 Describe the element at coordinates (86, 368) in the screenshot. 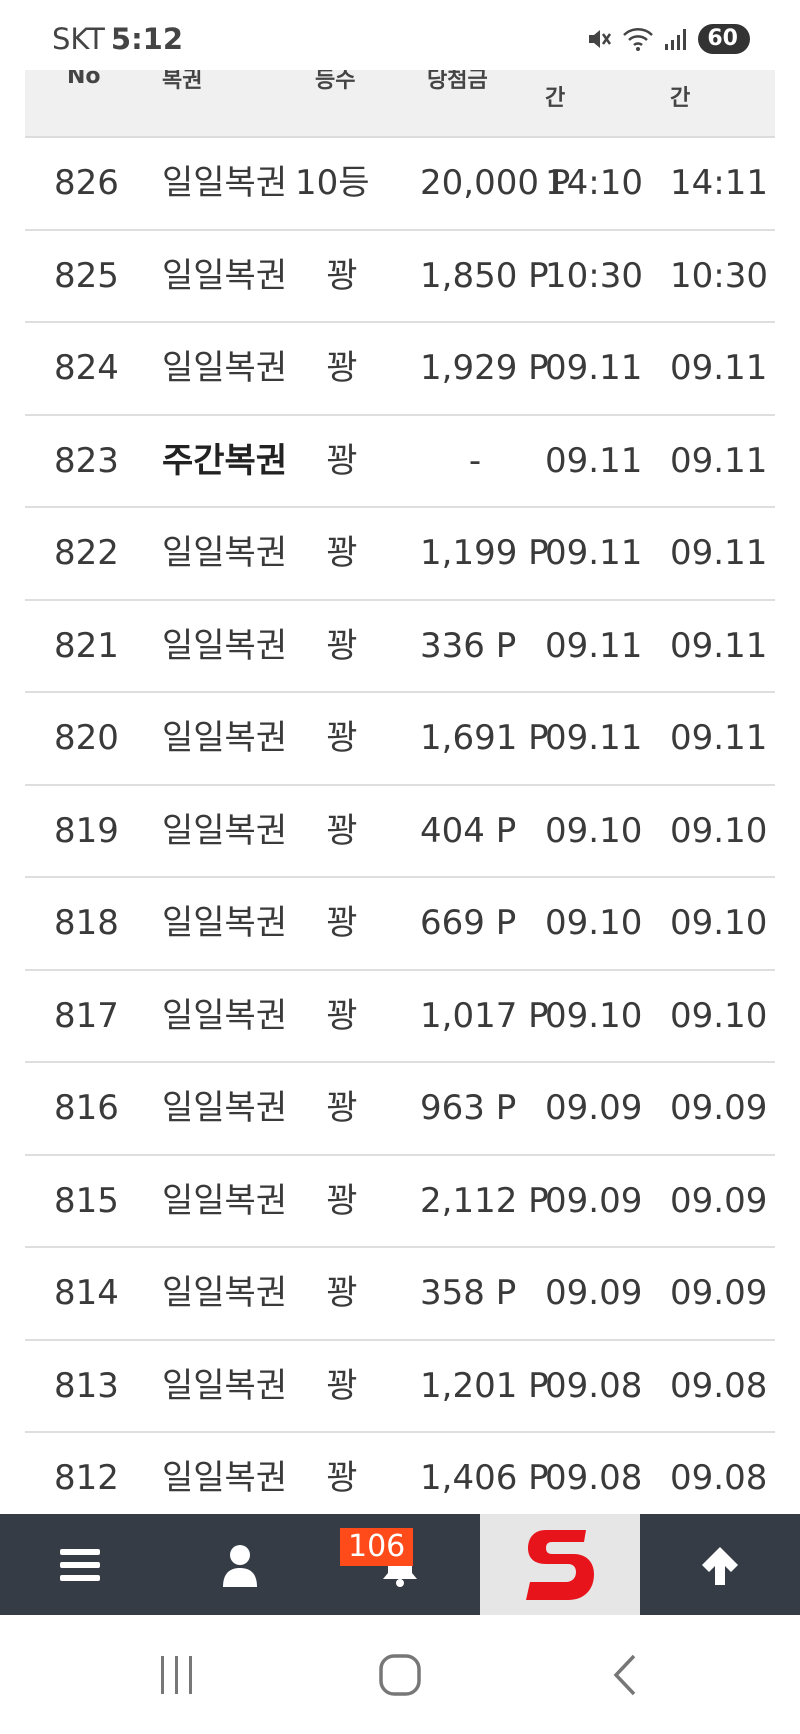

I see `row-no: 824` at that location.